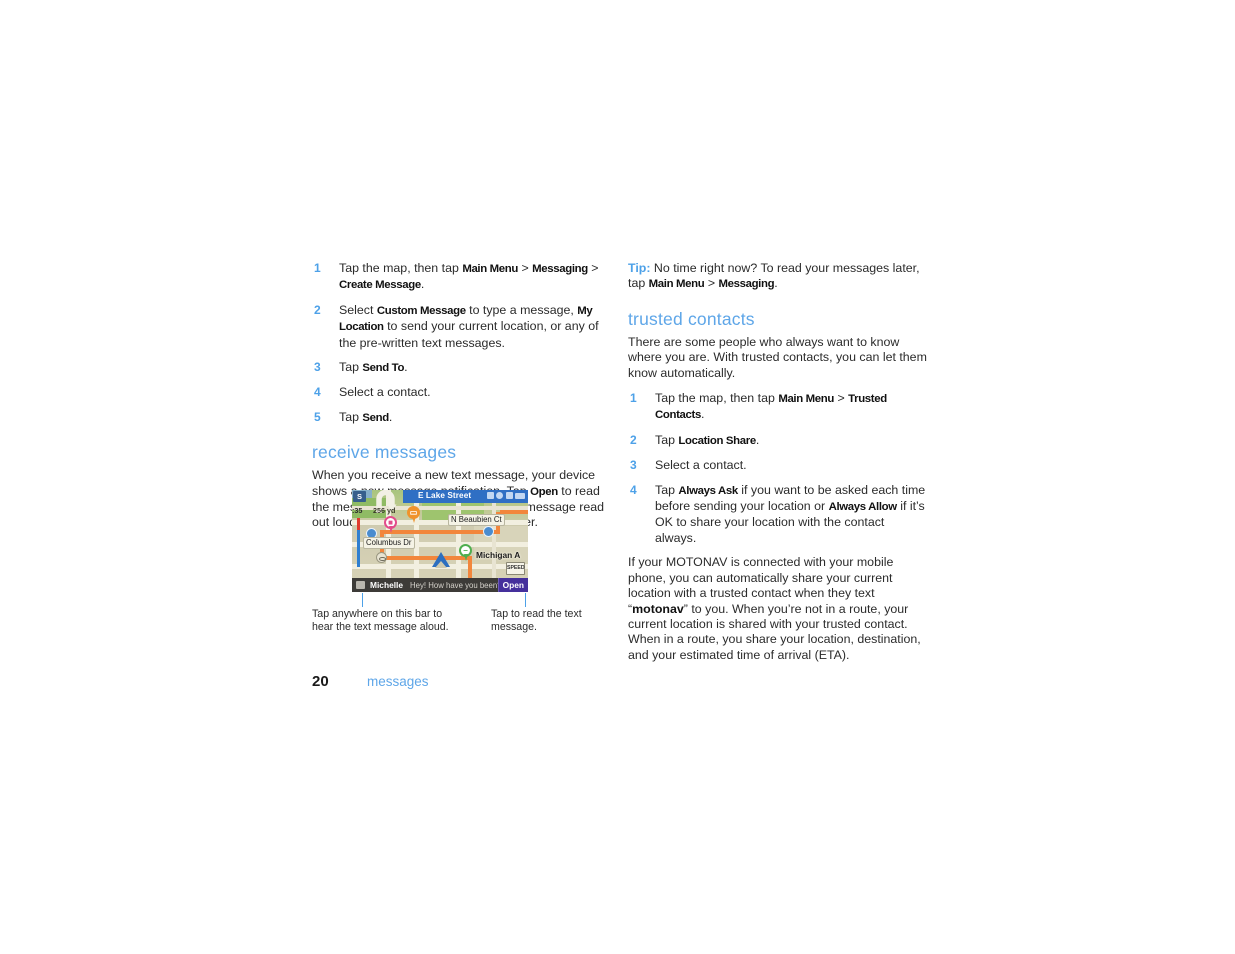  What do you see at coordinates (381, 557) in the screenshot?
I see `map-camera-icon` at bounding box center [381, 557].